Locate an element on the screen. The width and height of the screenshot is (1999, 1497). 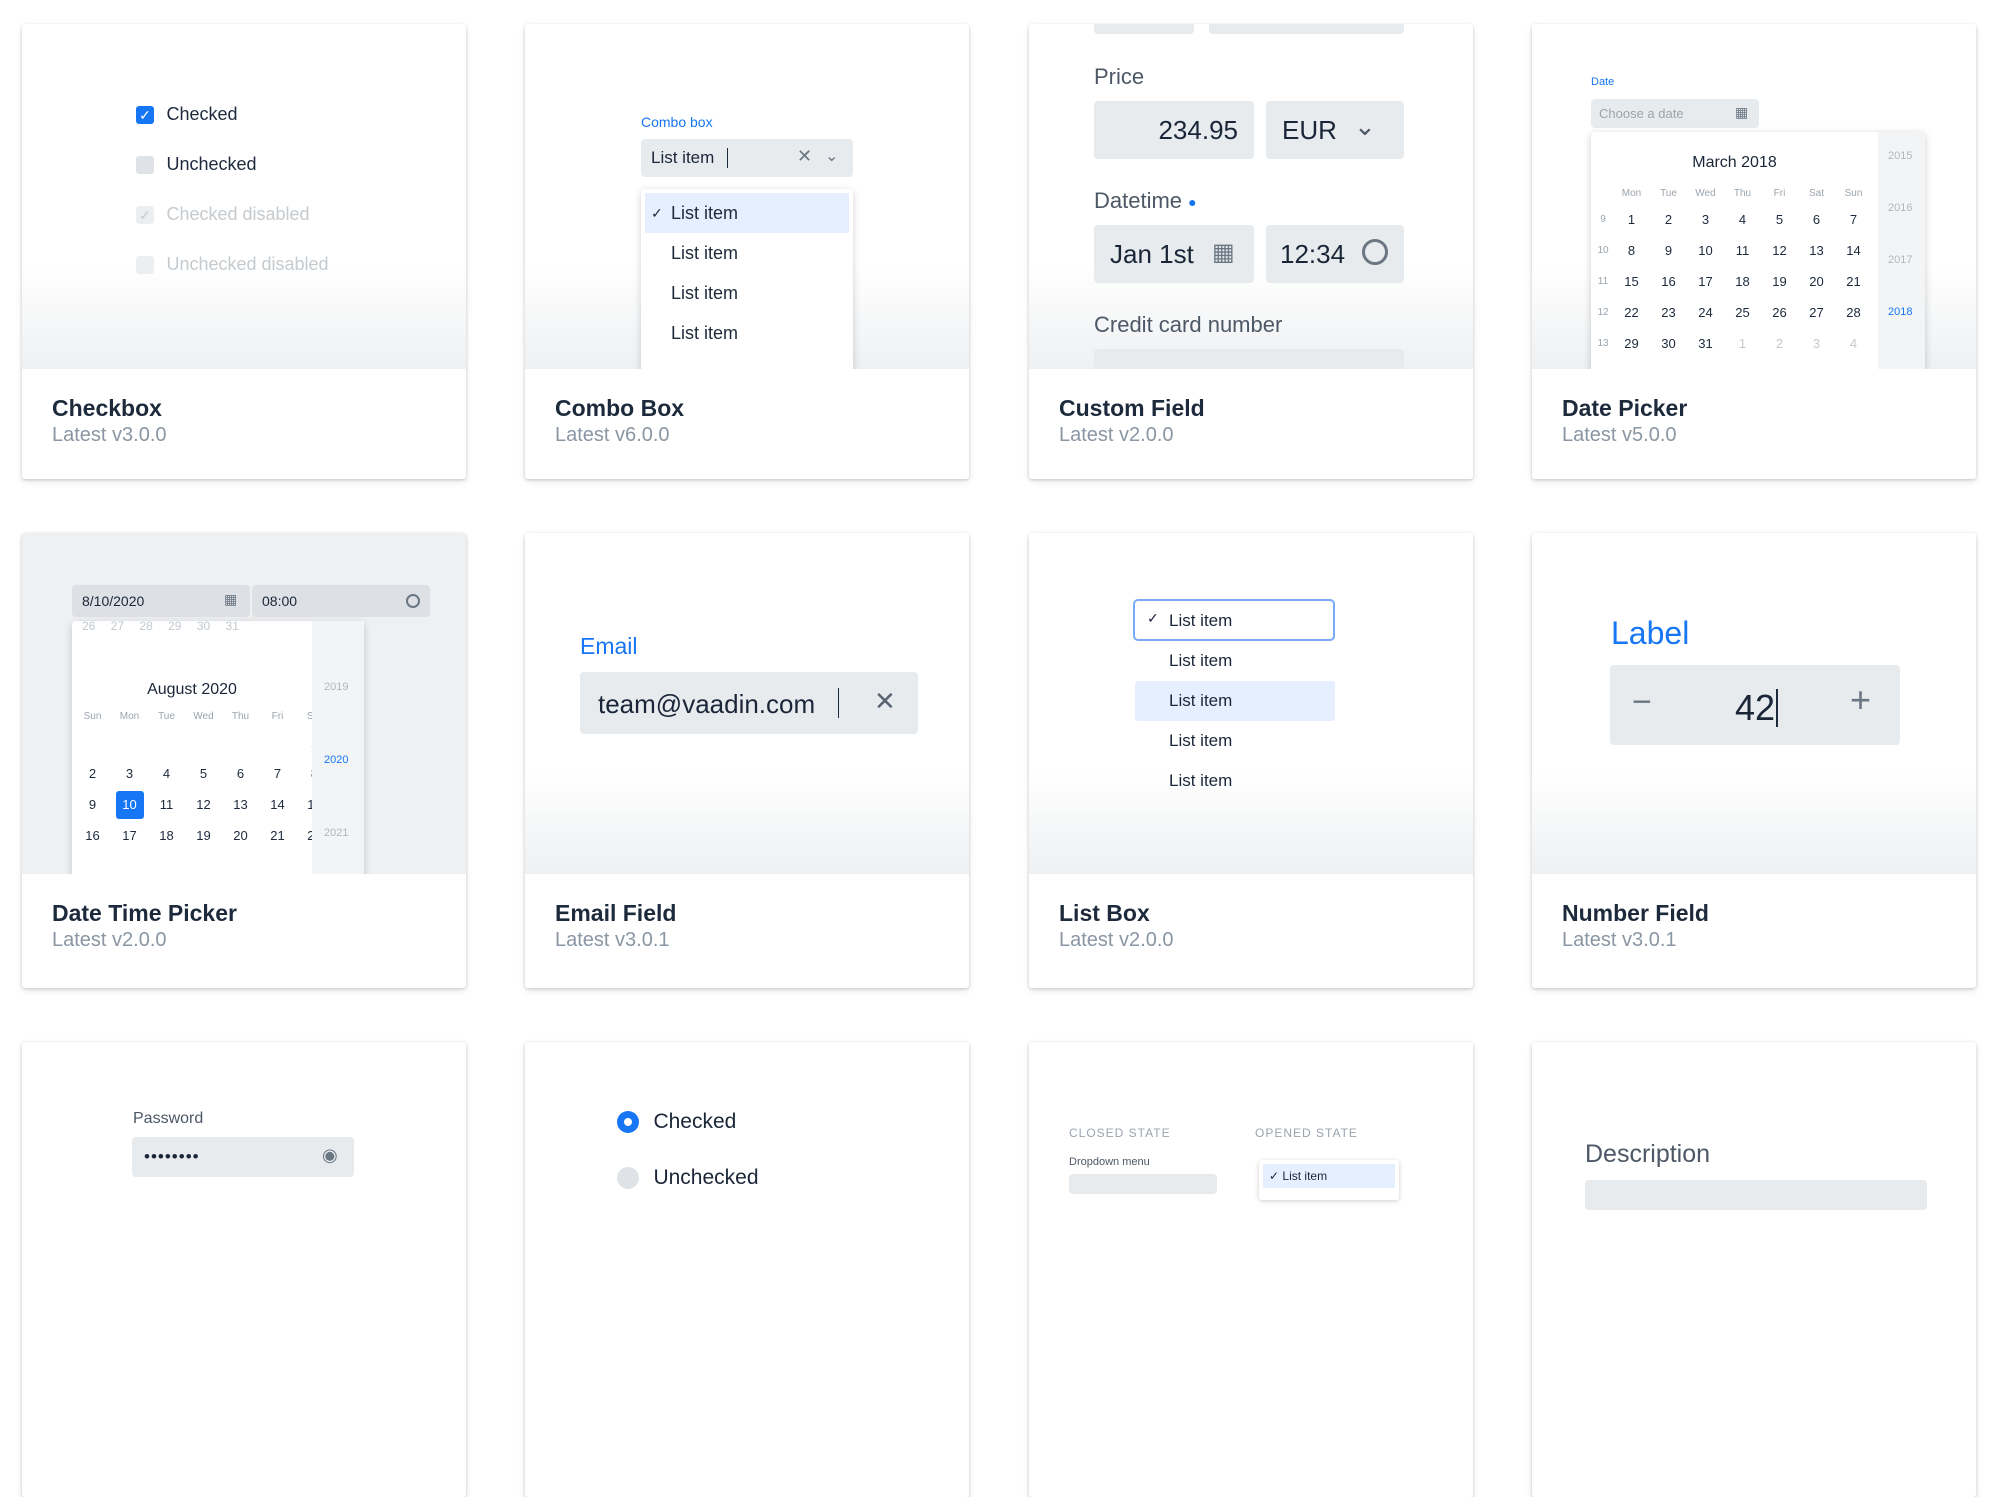
day: 22 is located at coordinates (1631, 312).